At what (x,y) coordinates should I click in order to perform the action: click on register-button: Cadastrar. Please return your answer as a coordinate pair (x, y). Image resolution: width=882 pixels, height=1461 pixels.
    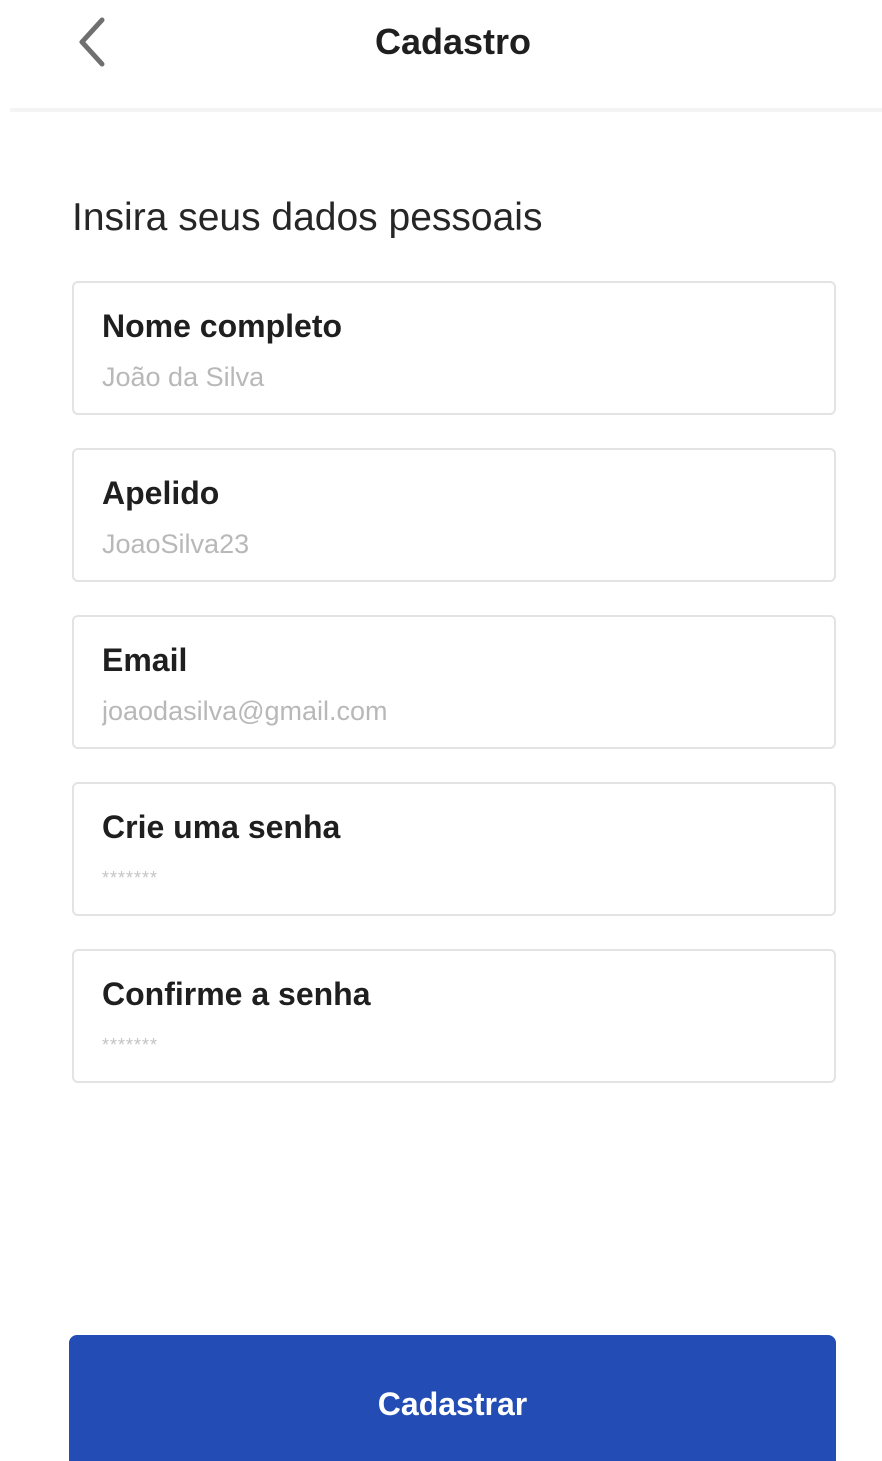
    Looking at the image, I should click on (452, 1398).